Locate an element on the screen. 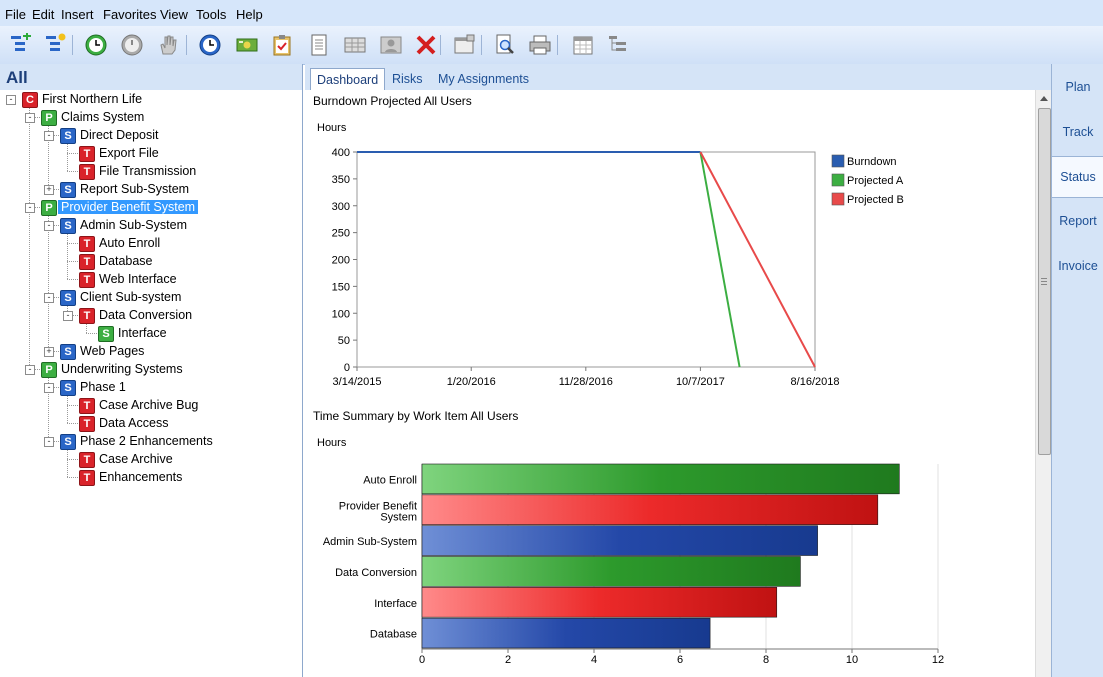 This screenshot has width=1103, height=677. nav-plan: Plan is located at coordinates (1077, 87).